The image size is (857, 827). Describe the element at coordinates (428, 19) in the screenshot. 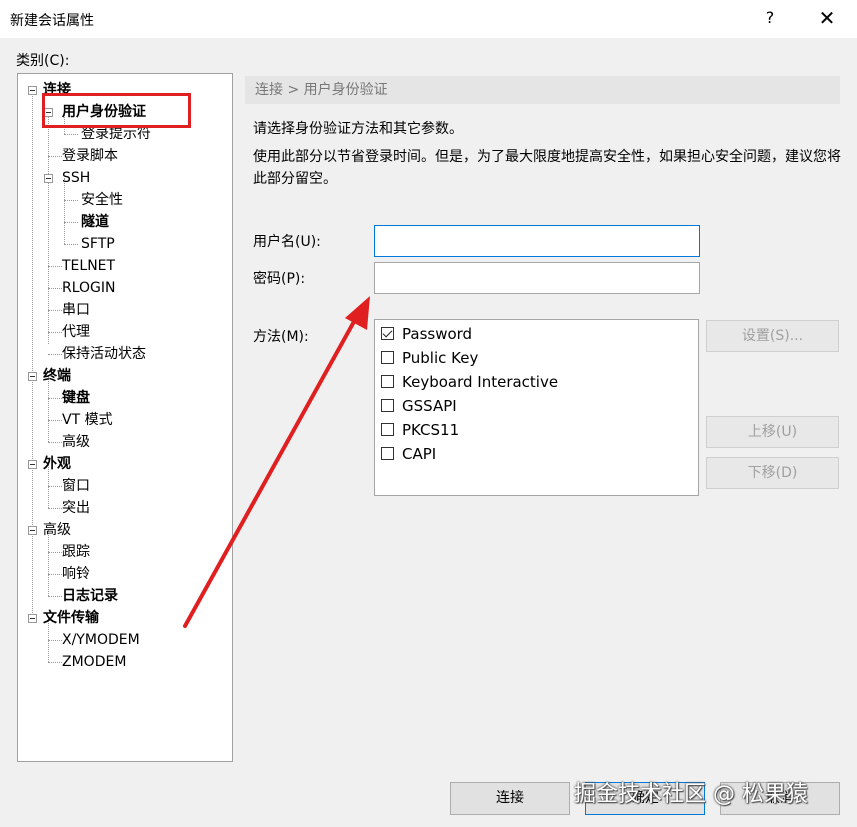

I see `title-bar: 新建会话属性 ? ✕` at that location.